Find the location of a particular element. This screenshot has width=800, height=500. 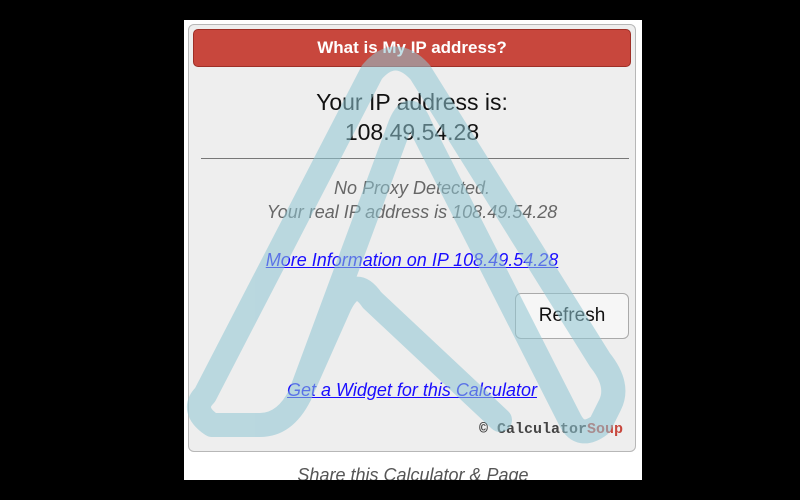

widget-title: What is My IP address? is located at coordinates (412, 48).